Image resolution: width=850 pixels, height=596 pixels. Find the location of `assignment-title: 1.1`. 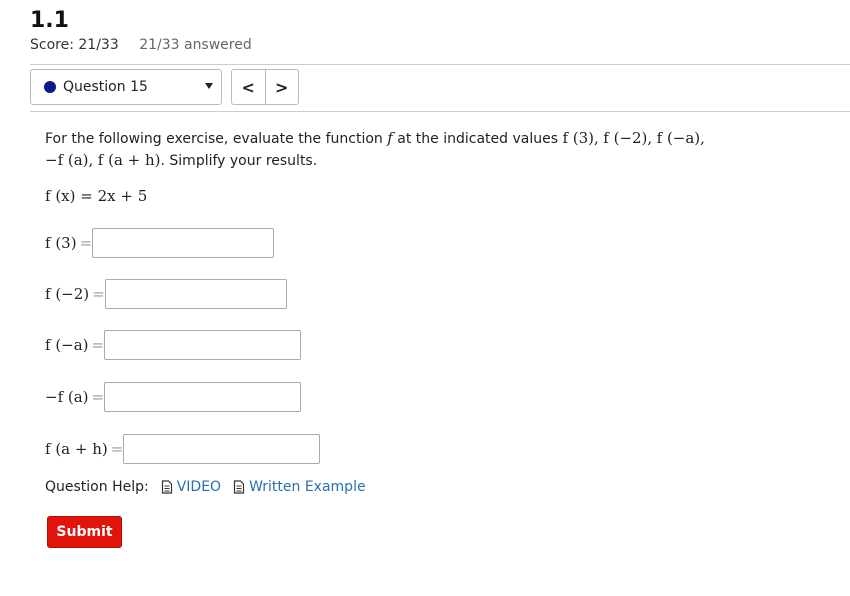

assignment-title: 1.1 is located at coordinates (49, 20).